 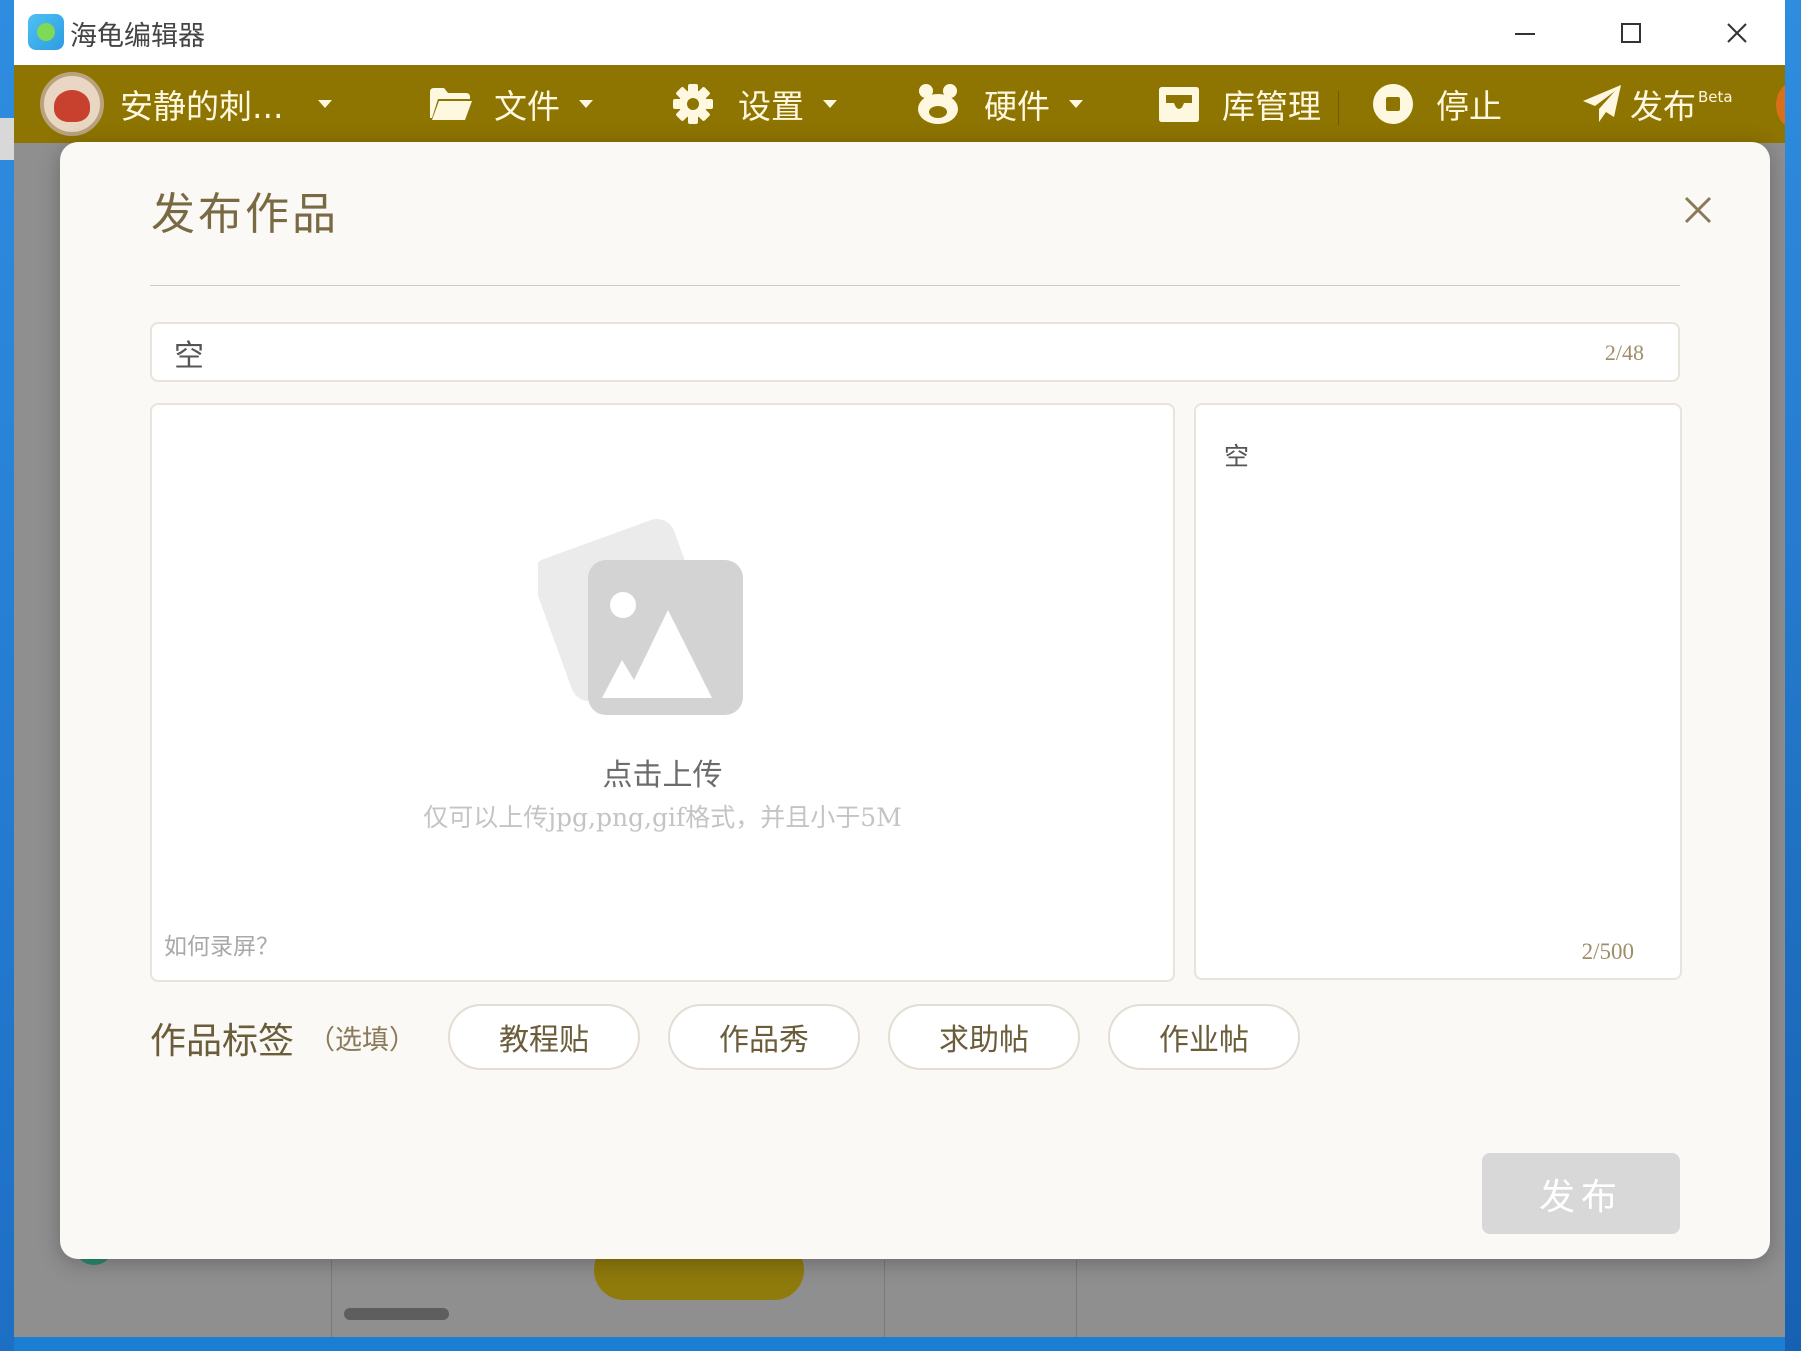 I want to click on minimize-icon, so click(x=1525, y=33).